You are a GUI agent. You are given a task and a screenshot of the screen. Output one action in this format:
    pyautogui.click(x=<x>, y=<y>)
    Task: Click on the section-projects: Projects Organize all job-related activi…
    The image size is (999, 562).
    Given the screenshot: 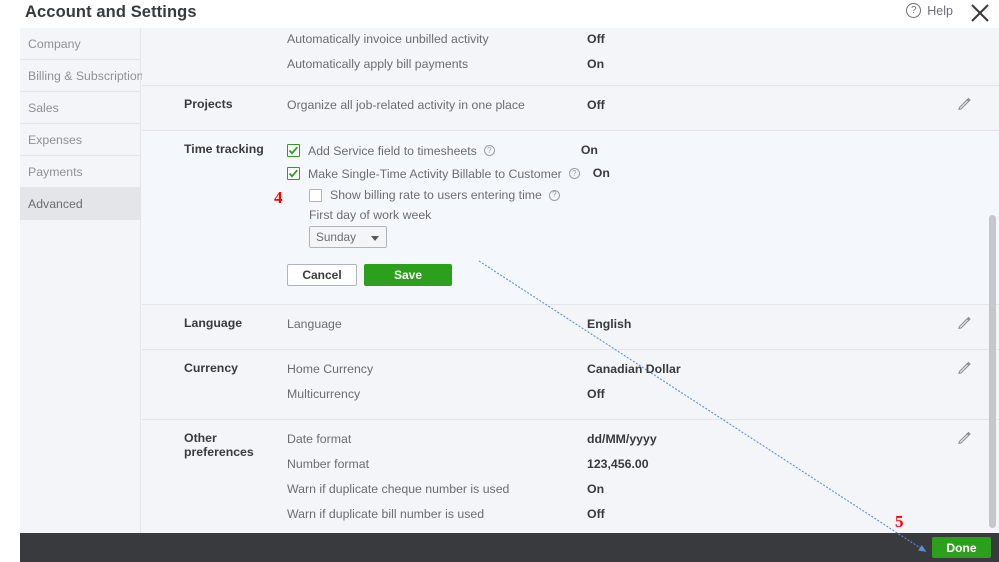 What is the action you would take?
    pyautogui.click(x=570, y=108)
    